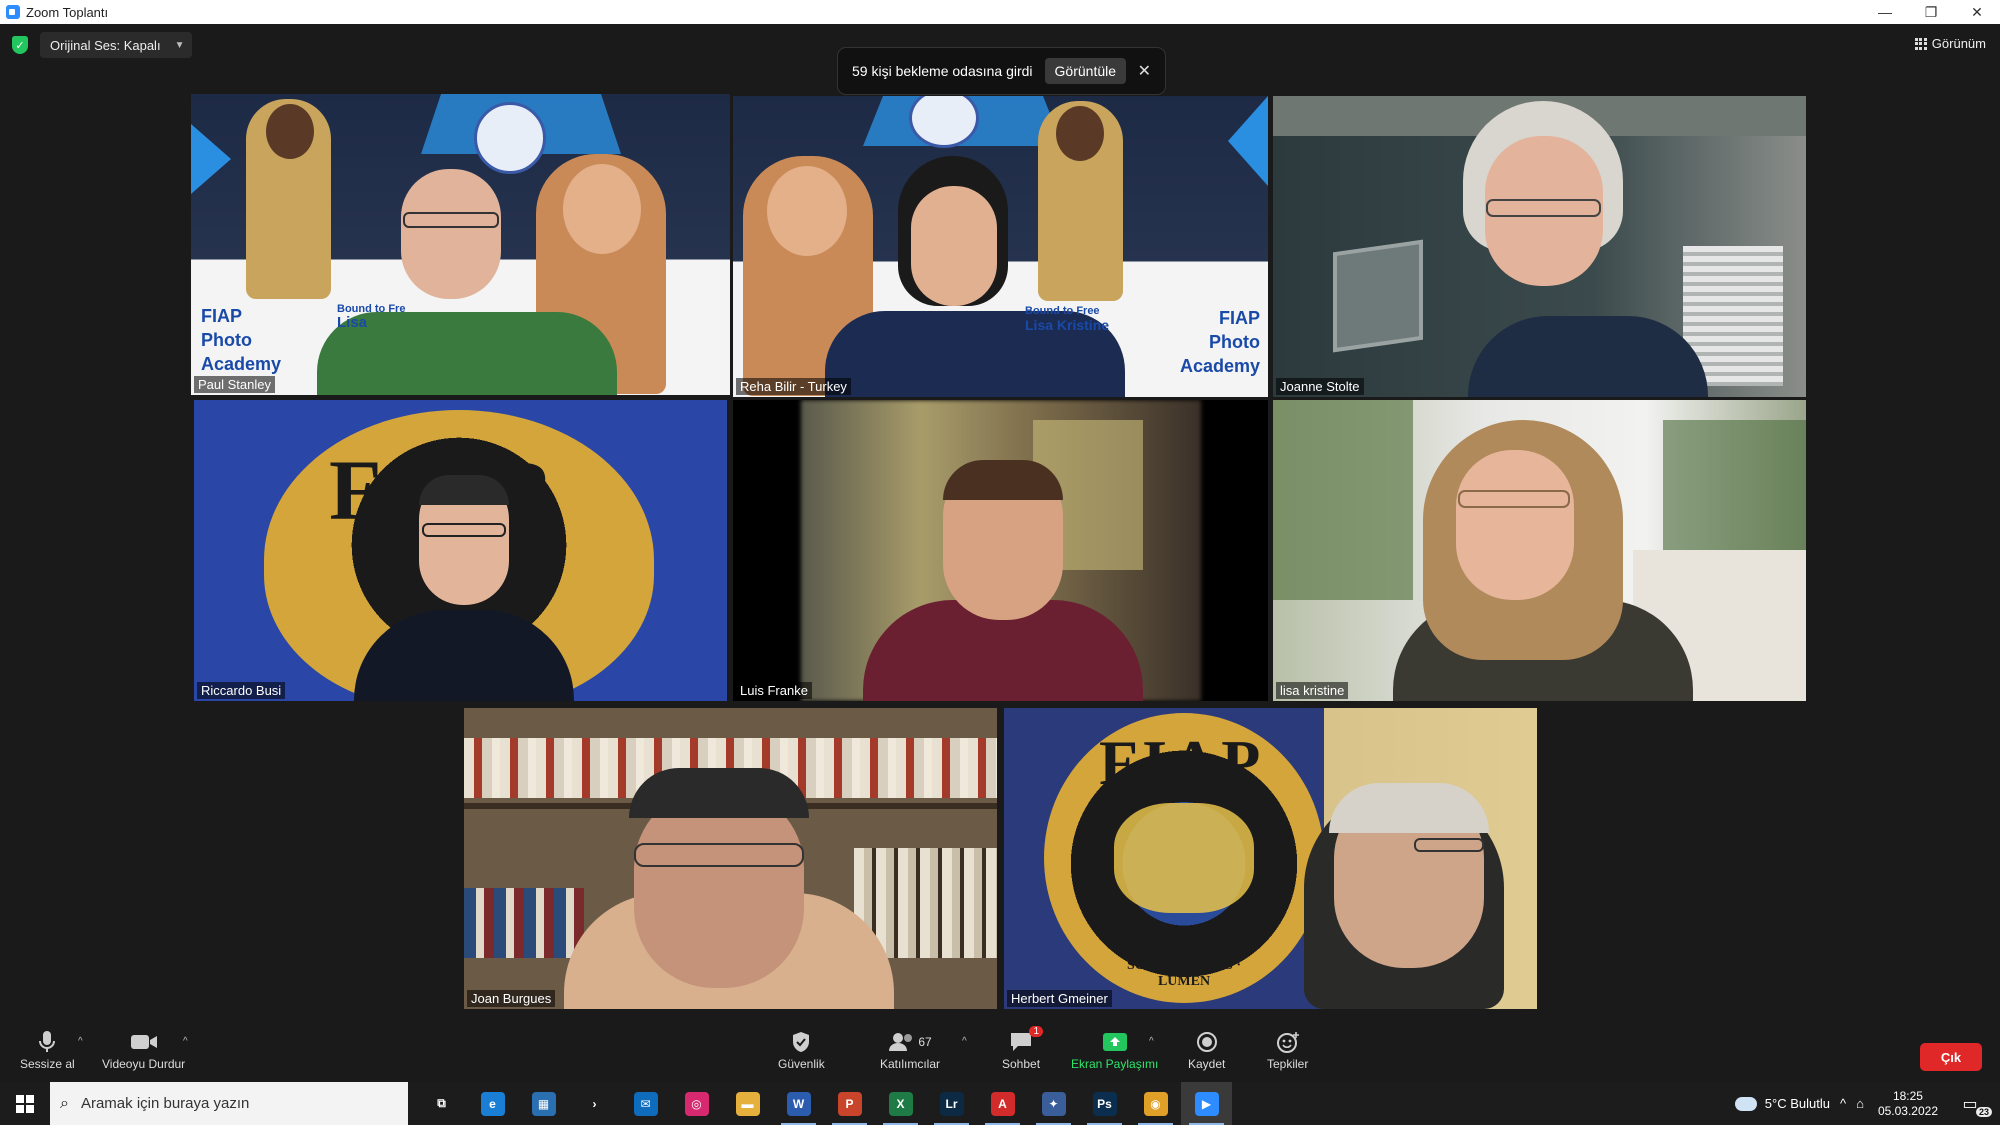  What do you see at coordinates (371, 317) in the screenshot?
I see `poster-small-left: Bound to Fre Lisa` at bounding box center [371, 317].